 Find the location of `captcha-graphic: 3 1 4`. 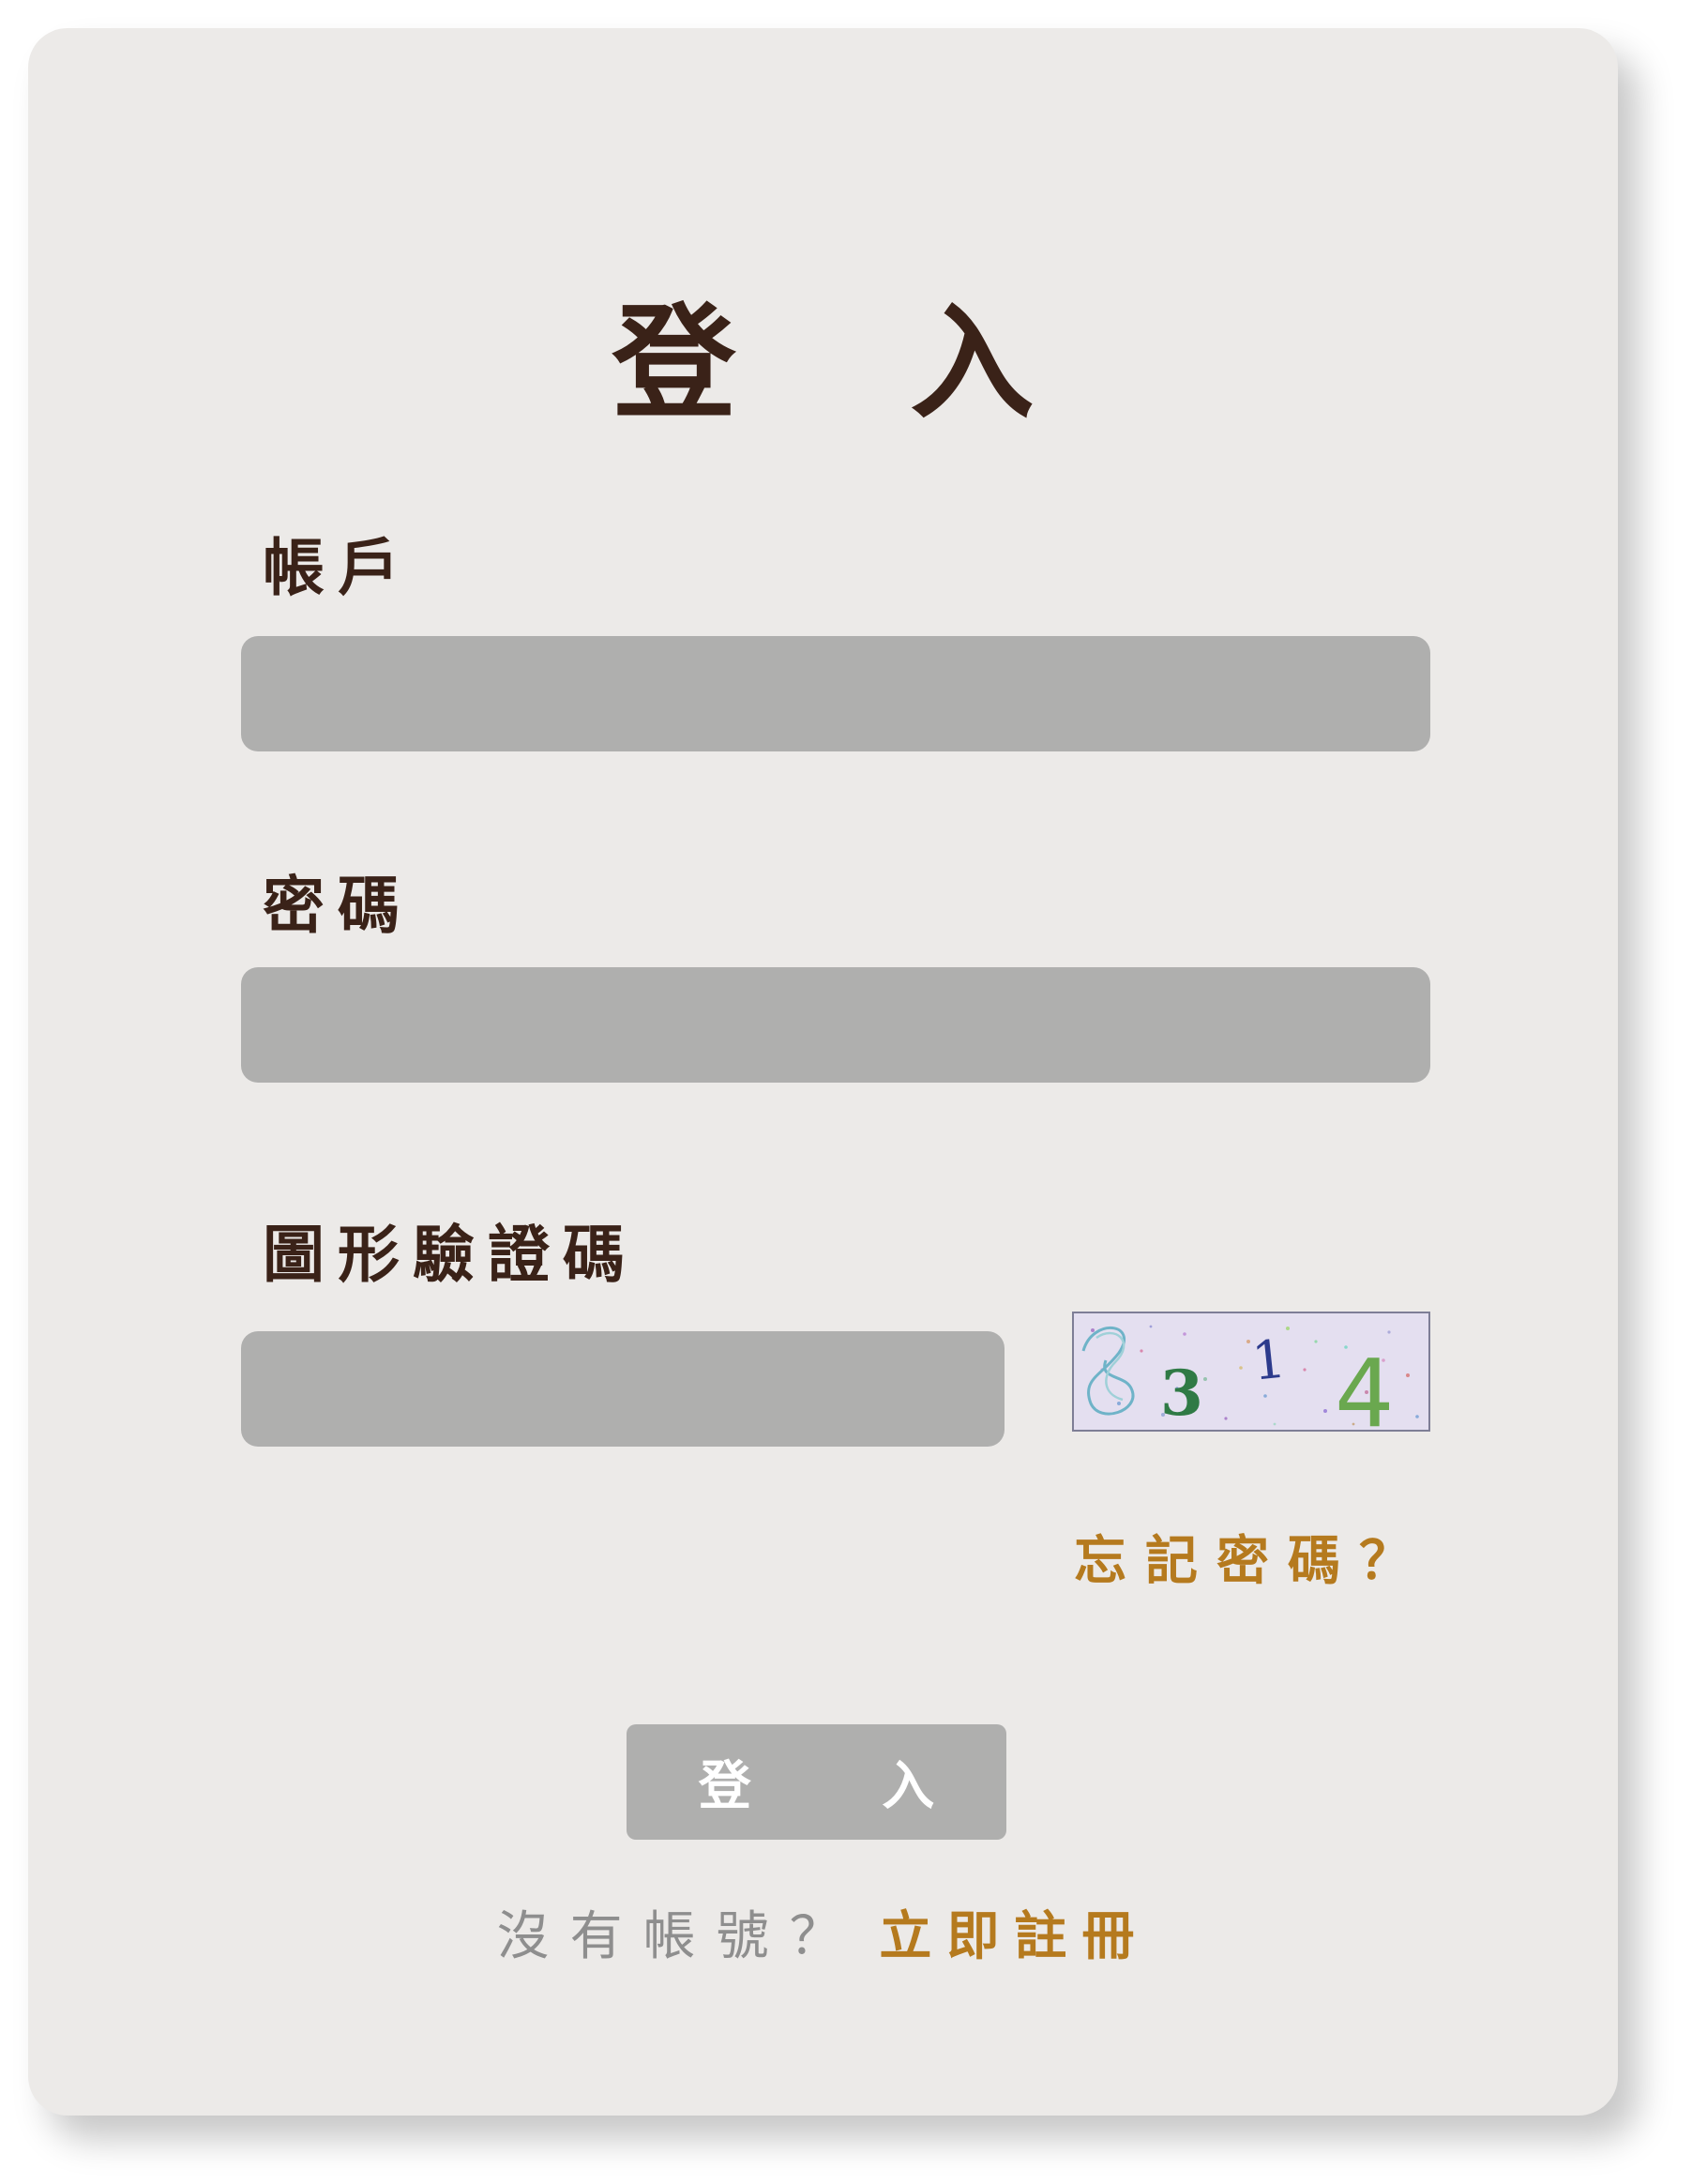

captcha-graphic: 3 1 4 is located at coordinates (1250, 1377).